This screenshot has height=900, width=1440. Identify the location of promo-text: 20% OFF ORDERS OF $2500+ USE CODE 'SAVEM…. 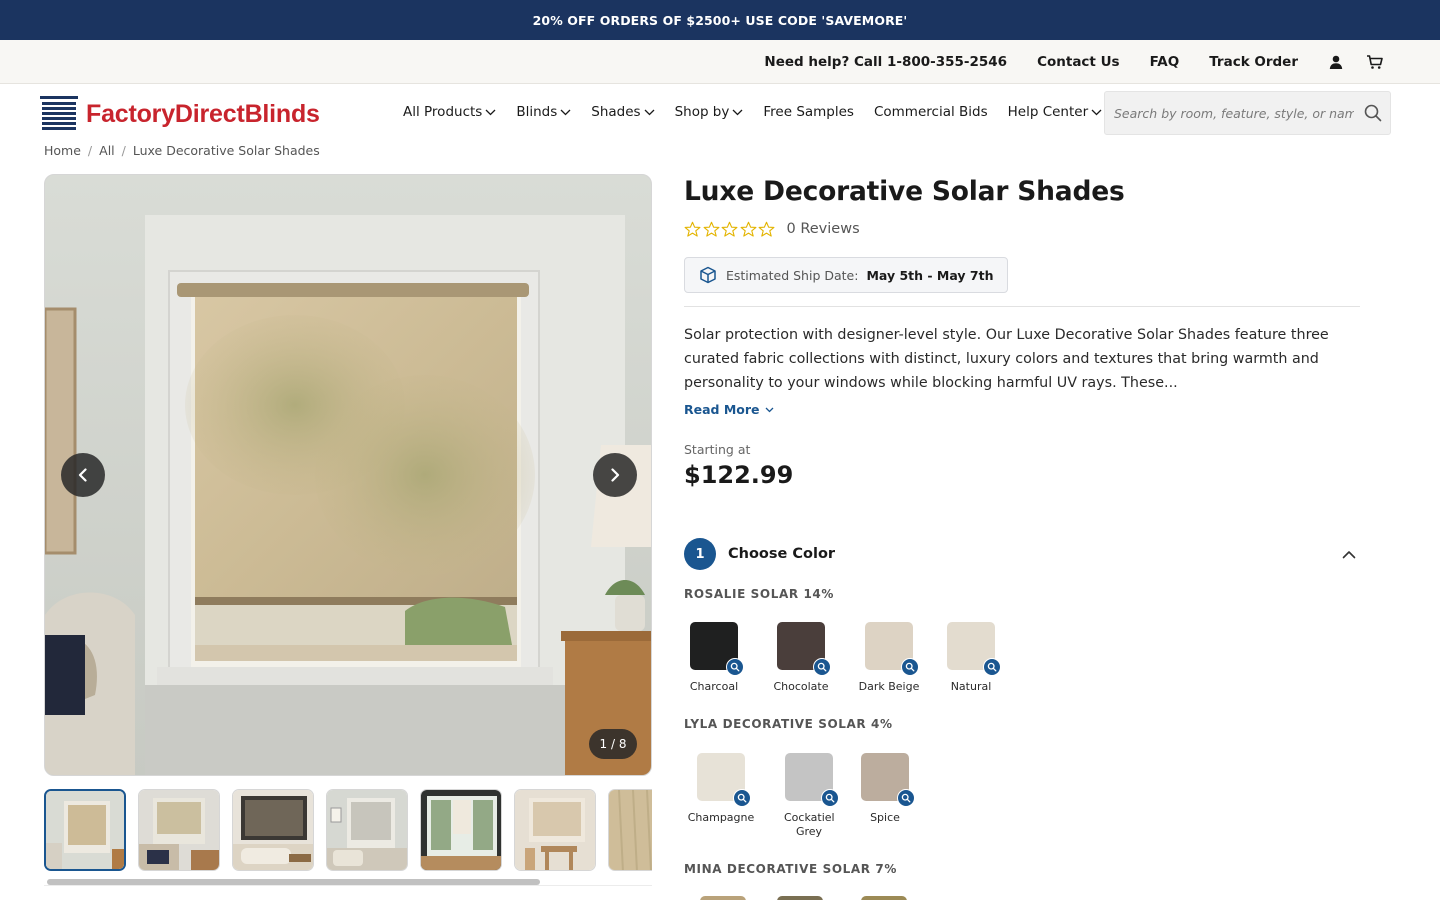
(720, 20).